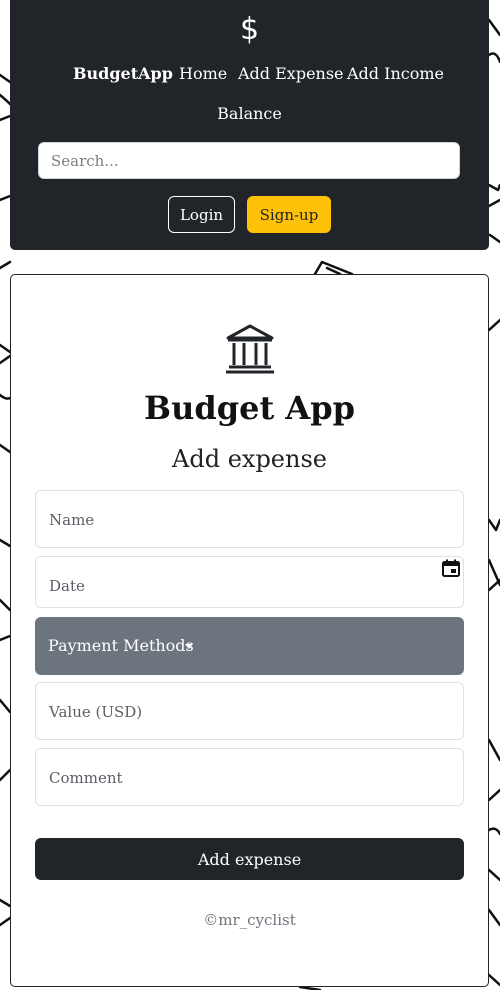 This screenshot has height=990, width=500. I want to click on search-input, so click(249, 160).